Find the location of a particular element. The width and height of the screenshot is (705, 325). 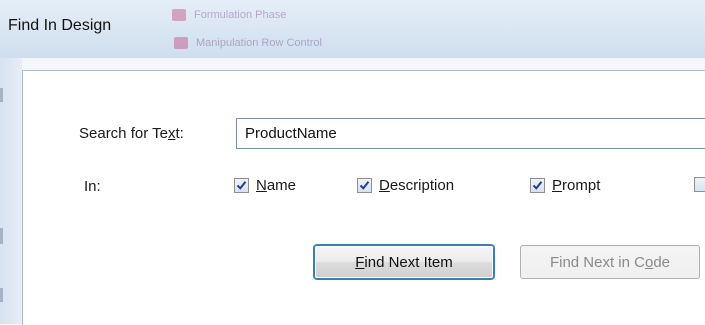

background-item-2: Manipulation Row Control is located at coordinates (304, 43).